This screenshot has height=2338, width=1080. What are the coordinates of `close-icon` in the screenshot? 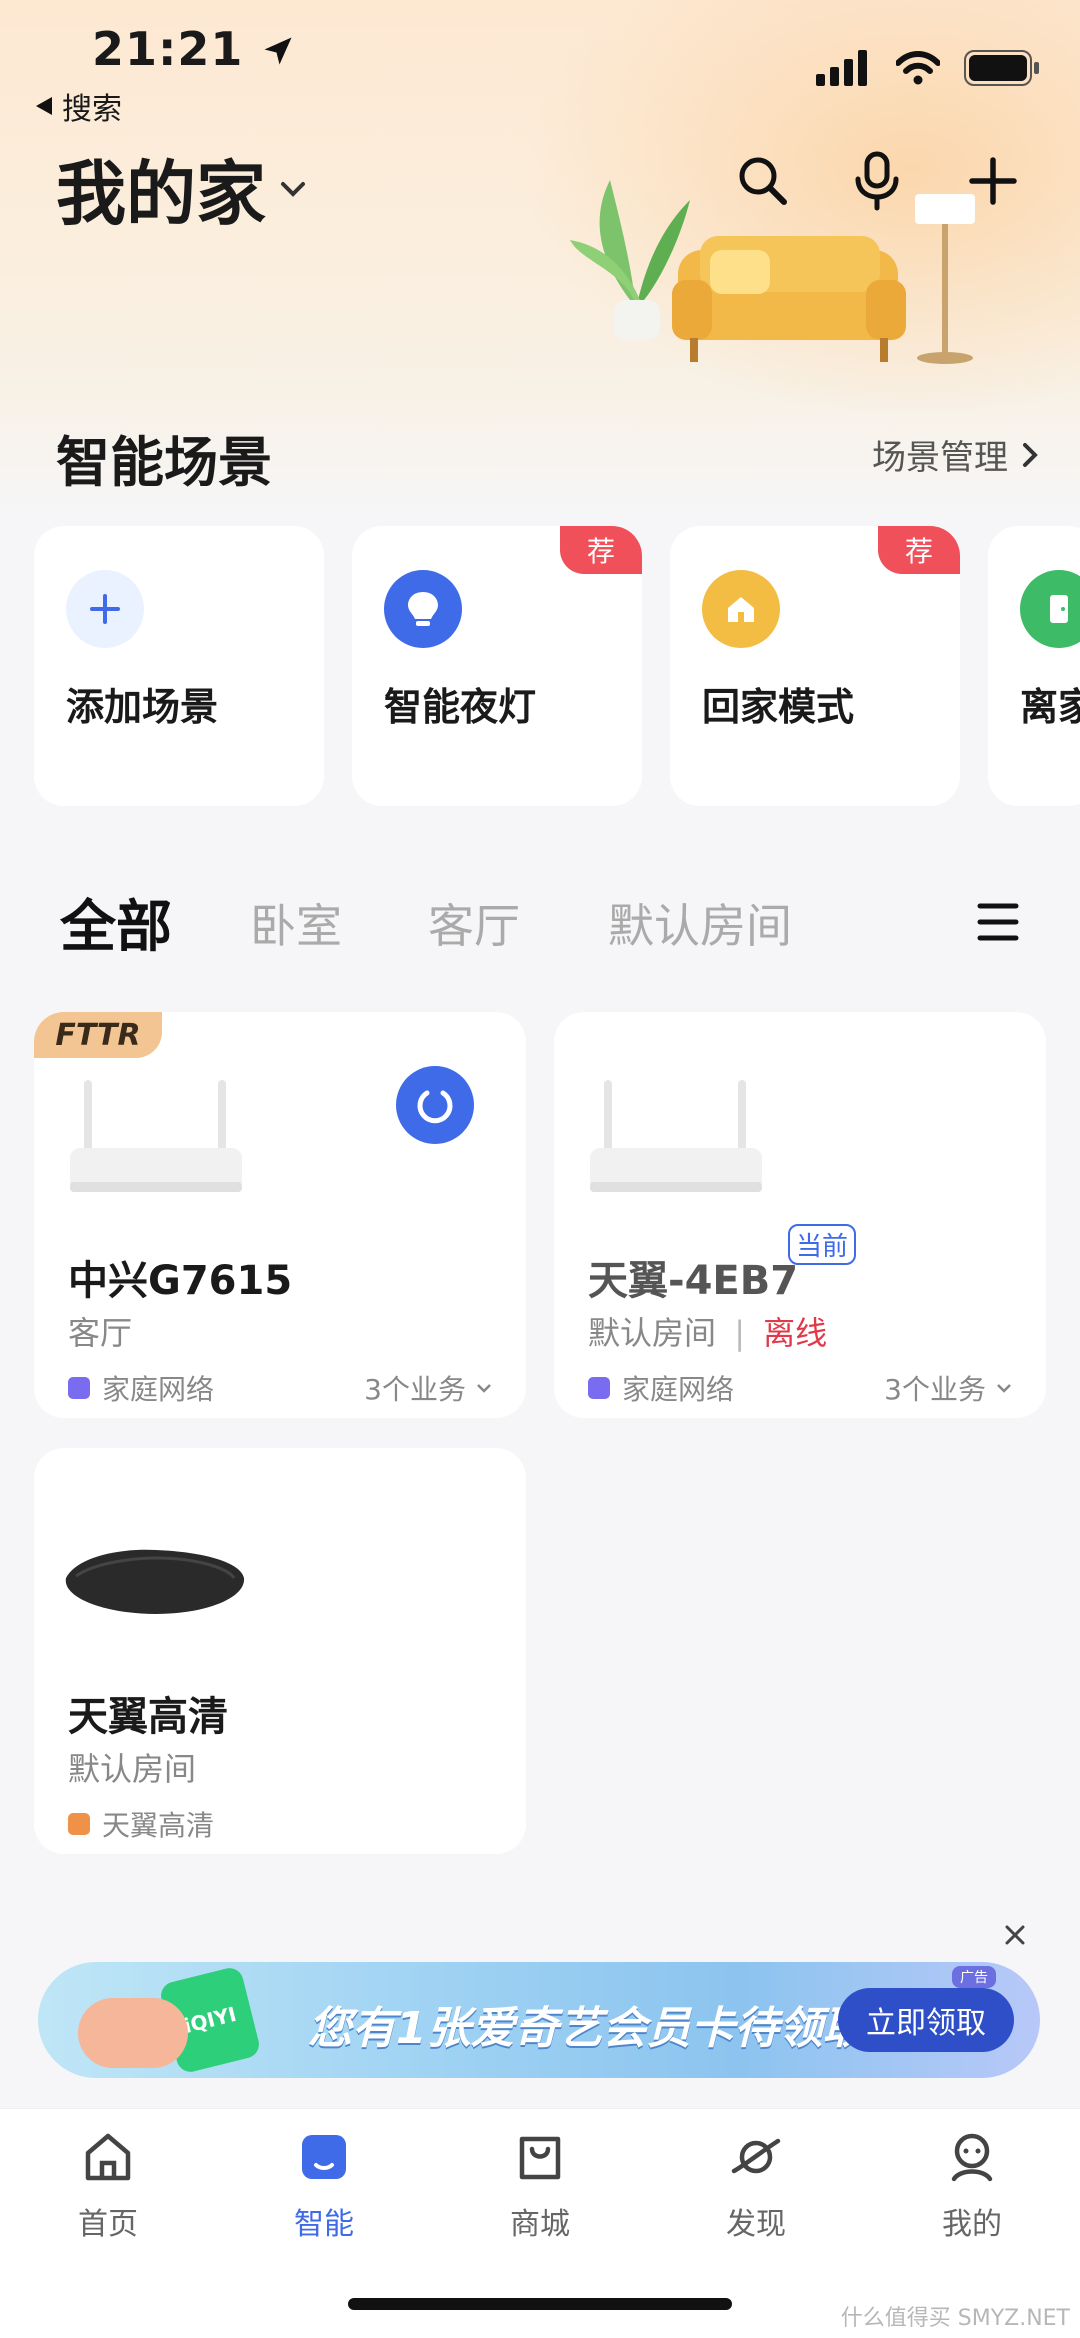 It's located at (1015, 1935).